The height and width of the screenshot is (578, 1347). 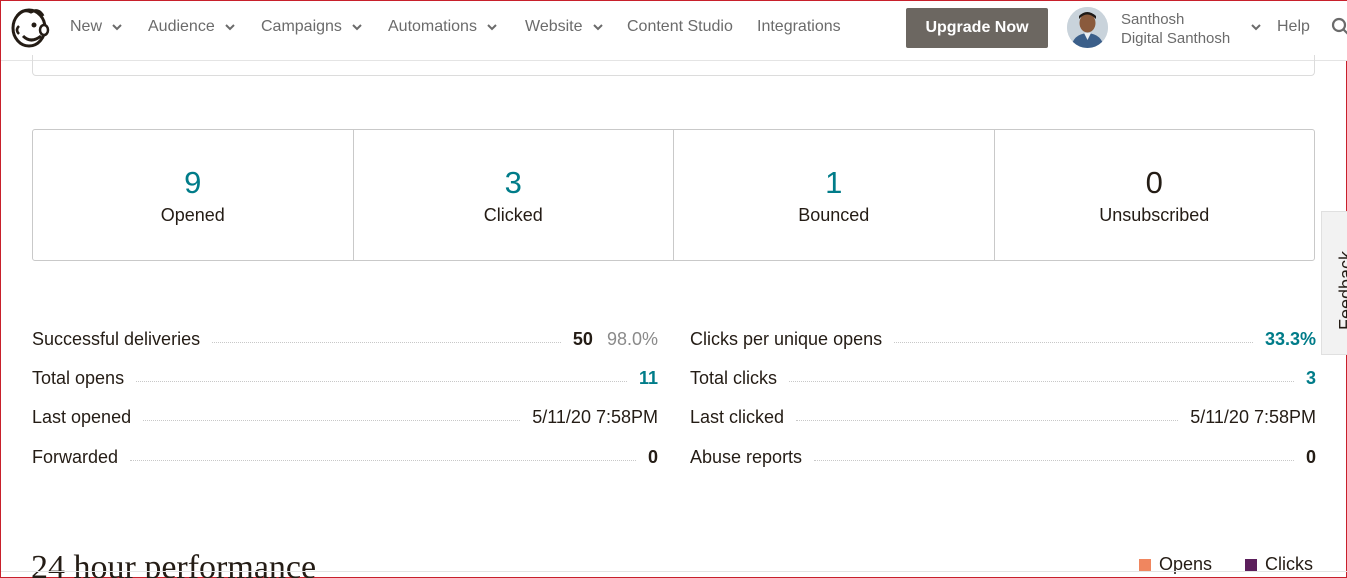 I want to click on metric-value-link: 3, so click(x=1311, y=378).